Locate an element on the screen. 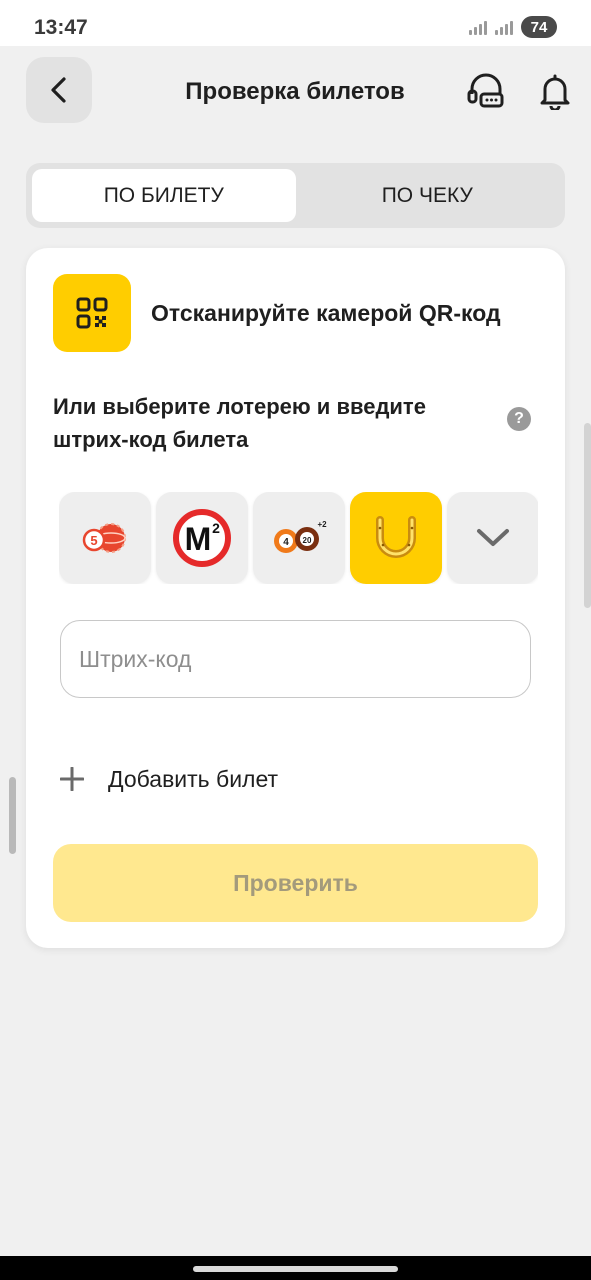  svg-text: M is located at coordinates (198, 539).